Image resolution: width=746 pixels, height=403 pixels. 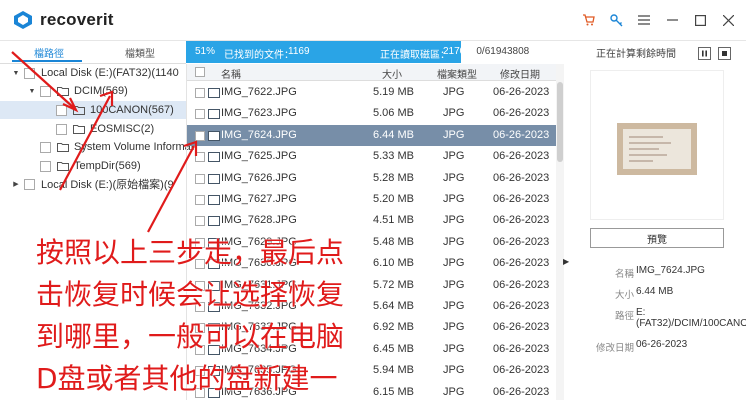 I want to click on file-size: 6.92 MB, so click(x=393, y=327).